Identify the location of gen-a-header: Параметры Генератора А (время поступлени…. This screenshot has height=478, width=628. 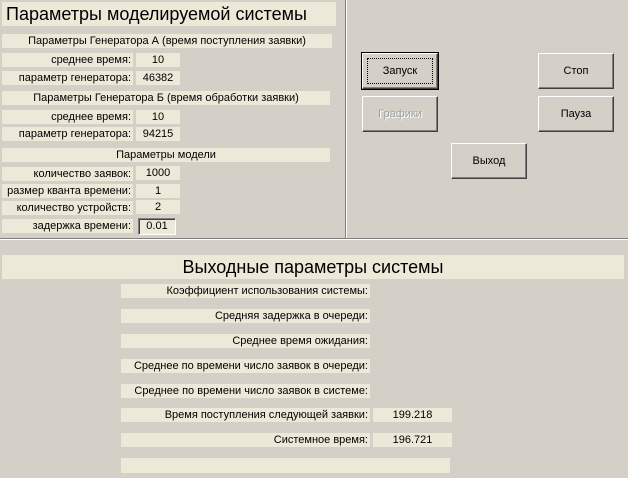
(167, 41).